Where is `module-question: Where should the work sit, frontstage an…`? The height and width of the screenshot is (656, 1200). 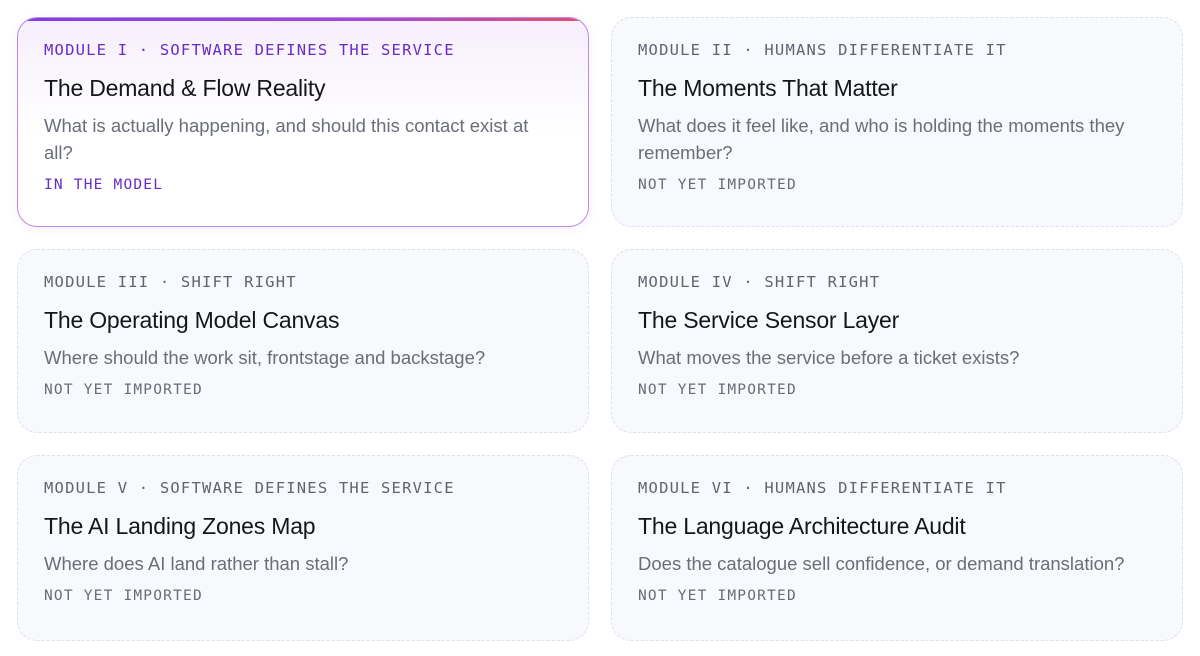
module-question: Where should the work sit, frontstage an… is located at coordinates (265, 357).